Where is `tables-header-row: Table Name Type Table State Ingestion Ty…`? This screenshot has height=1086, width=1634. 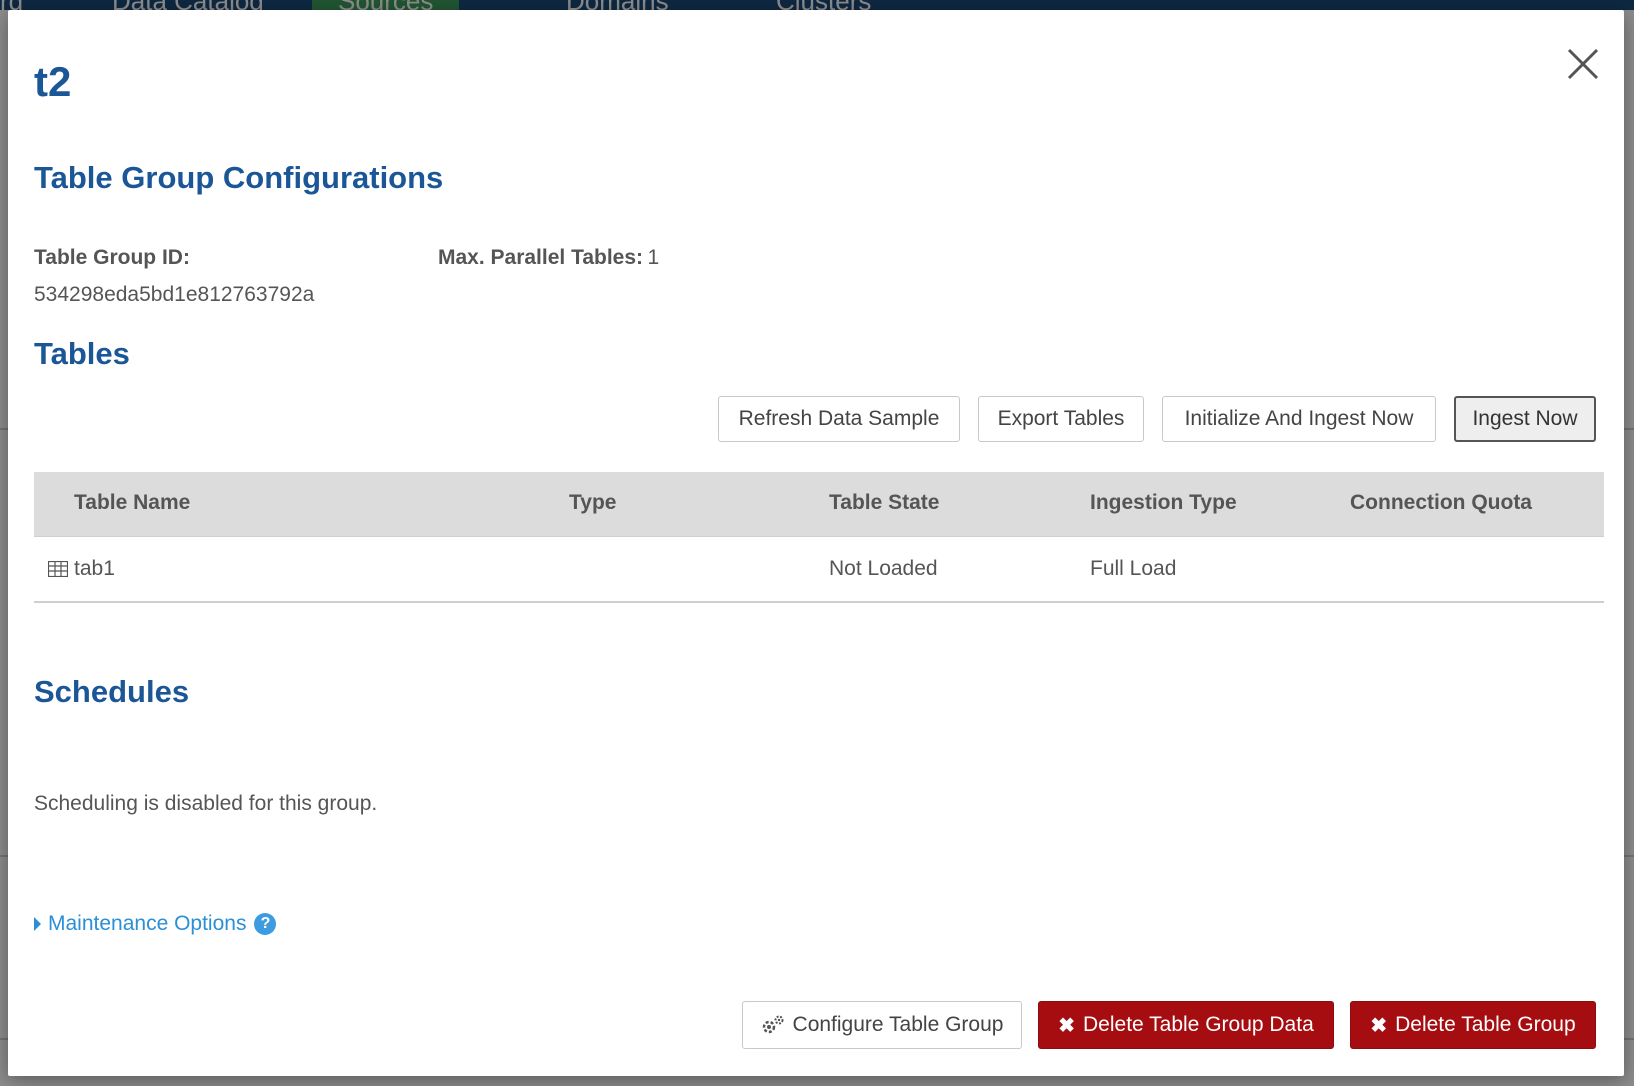
tables-header-row: Table Name Type Table State Ingestion Ty… is located at coordinates (819, 504).